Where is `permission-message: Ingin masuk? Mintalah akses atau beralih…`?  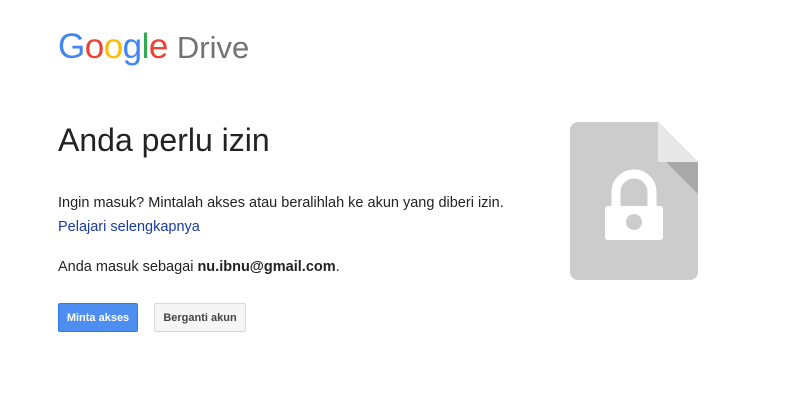 permission-message: Ingin masuk? Mintalah akses atau beralih… is located at coordinates (281, 203).